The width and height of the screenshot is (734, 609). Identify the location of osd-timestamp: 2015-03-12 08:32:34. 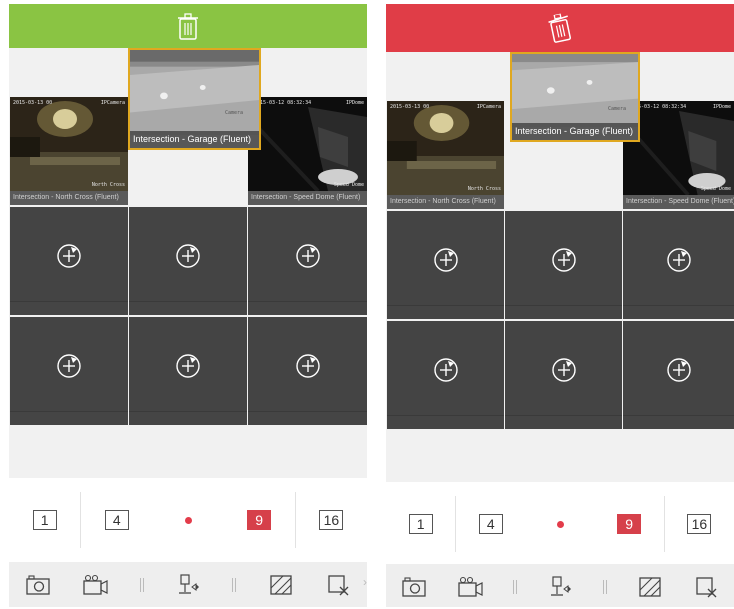
(283, 103).